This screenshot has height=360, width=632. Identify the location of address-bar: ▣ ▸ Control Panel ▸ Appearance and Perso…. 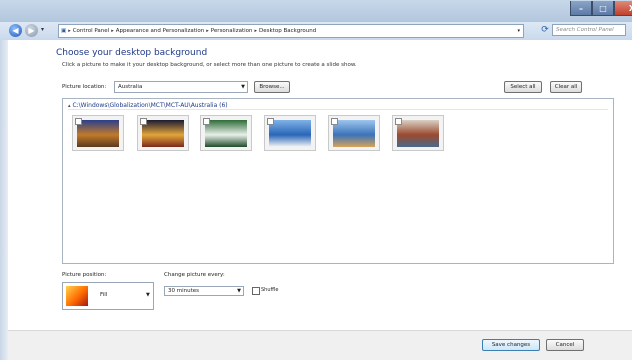
(291, 31).